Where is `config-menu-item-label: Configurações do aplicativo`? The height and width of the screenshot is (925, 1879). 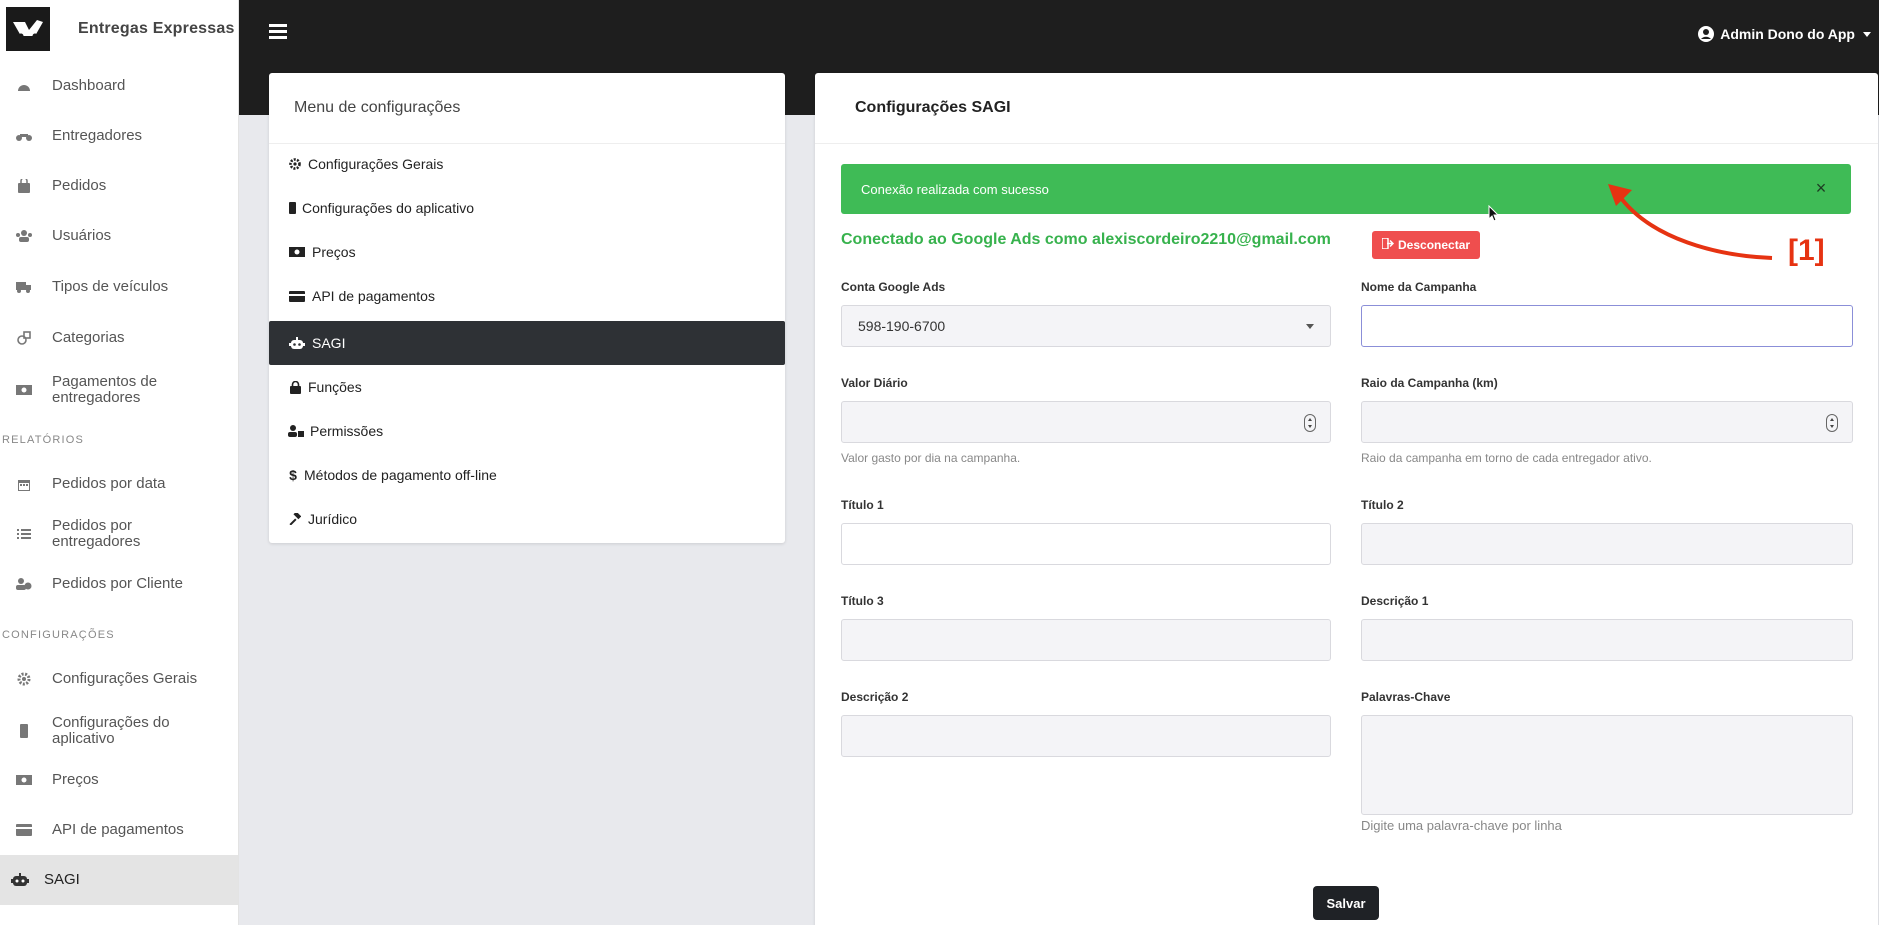
config-menu-item-label: Configurações do aplicativo is located at coordinates (388, 208).